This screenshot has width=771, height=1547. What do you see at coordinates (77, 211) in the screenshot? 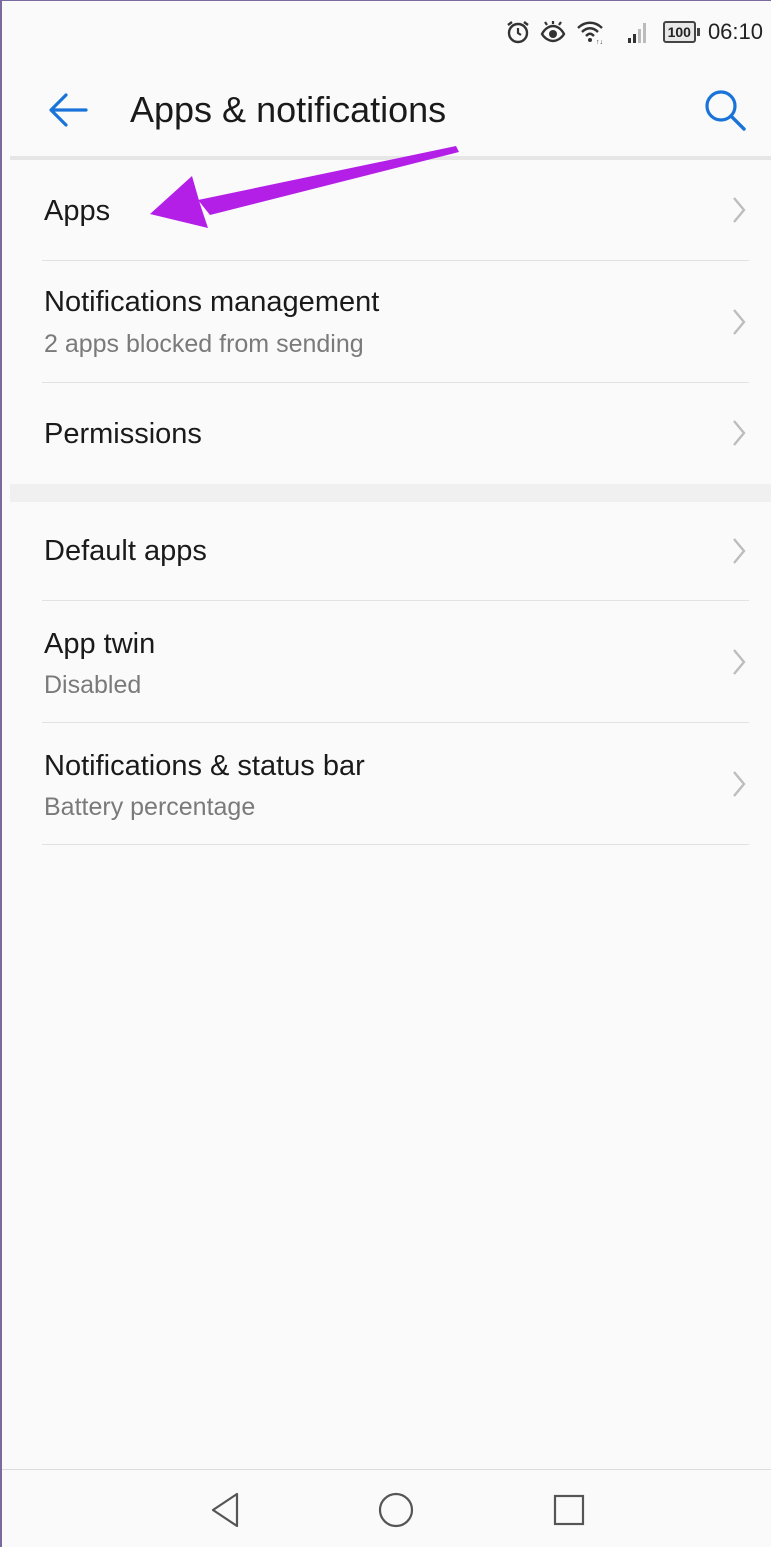
I see `item-title: Apps` at bounding box center [77, 211].